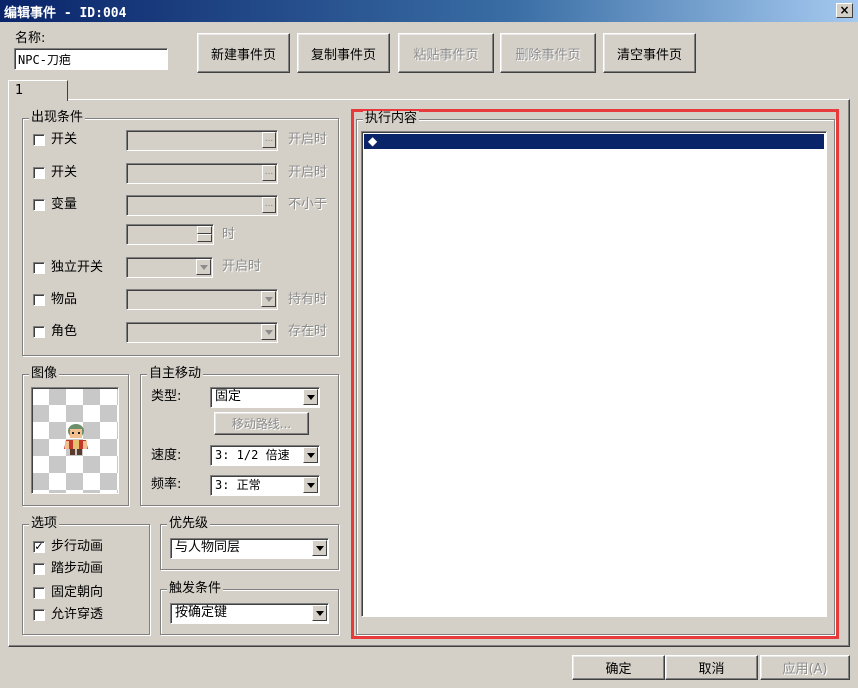  I want to click on switch2-label: 开关, so click(64, 172).